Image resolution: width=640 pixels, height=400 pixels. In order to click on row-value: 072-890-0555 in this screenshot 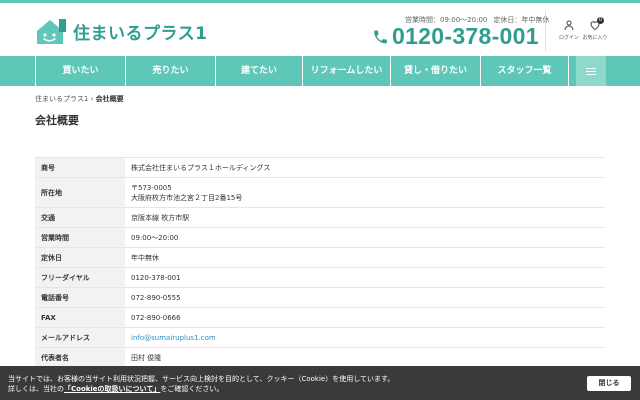, I will do `click(365, 297)`.